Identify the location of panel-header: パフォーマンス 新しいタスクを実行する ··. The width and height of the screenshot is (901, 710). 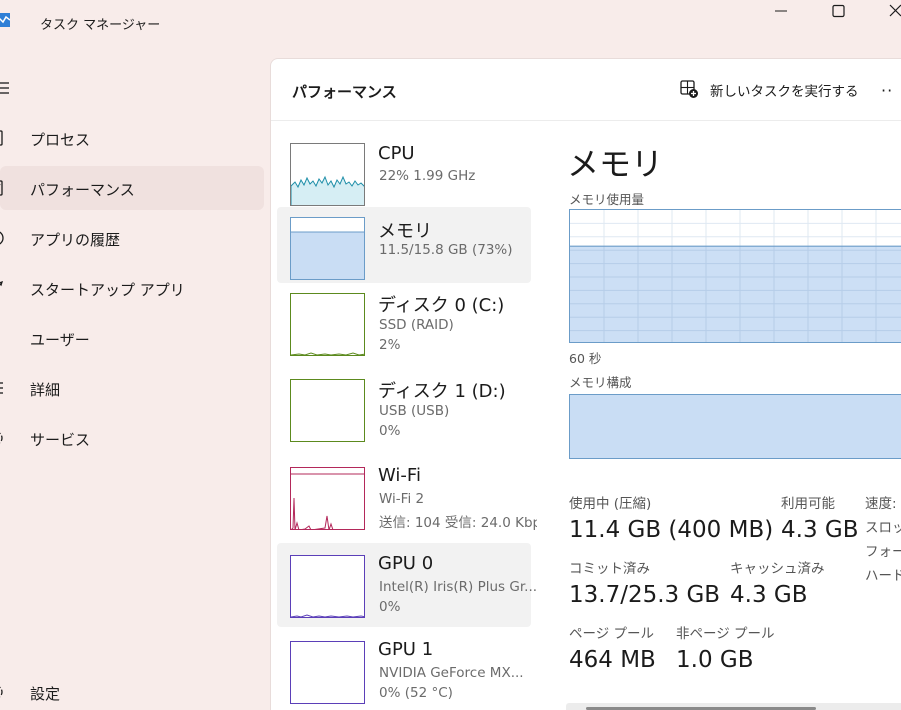
(586, 90).